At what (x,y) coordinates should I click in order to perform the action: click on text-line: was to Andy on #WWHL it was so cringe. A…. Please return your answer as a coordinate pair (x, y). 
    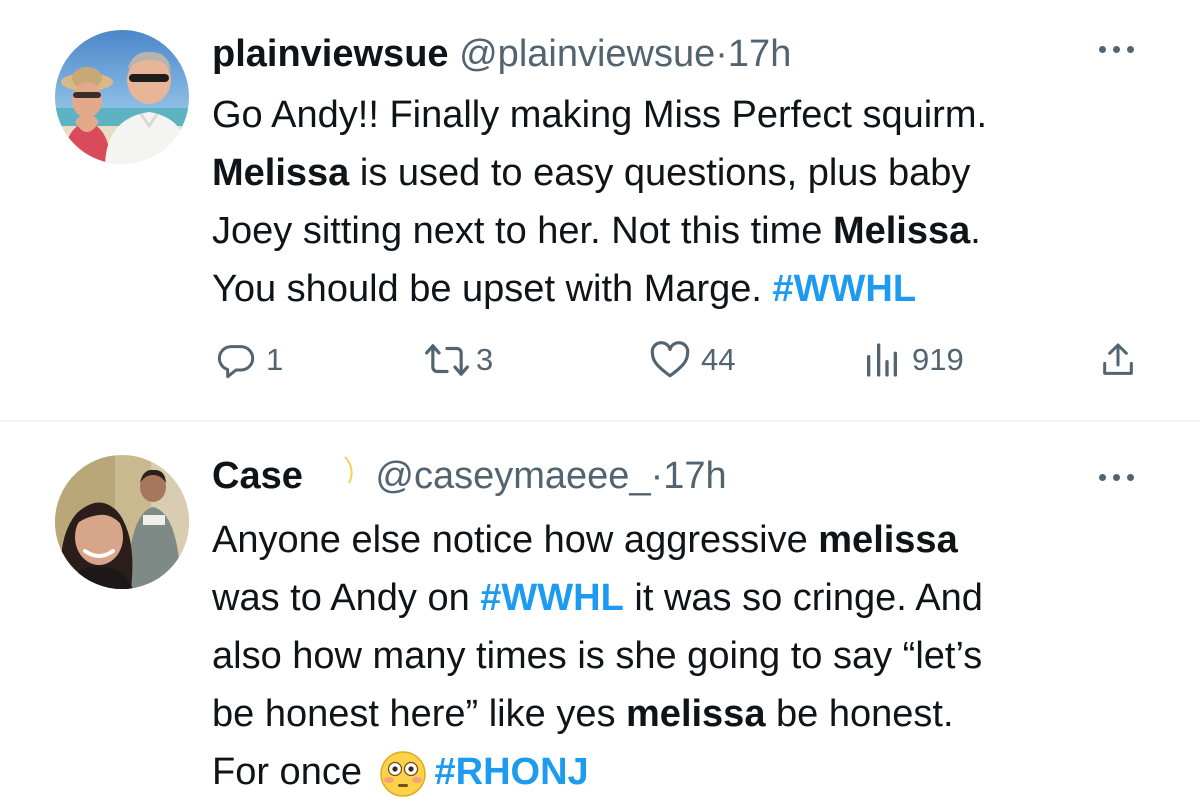
    Looking at the image, I should click on (692, 598).